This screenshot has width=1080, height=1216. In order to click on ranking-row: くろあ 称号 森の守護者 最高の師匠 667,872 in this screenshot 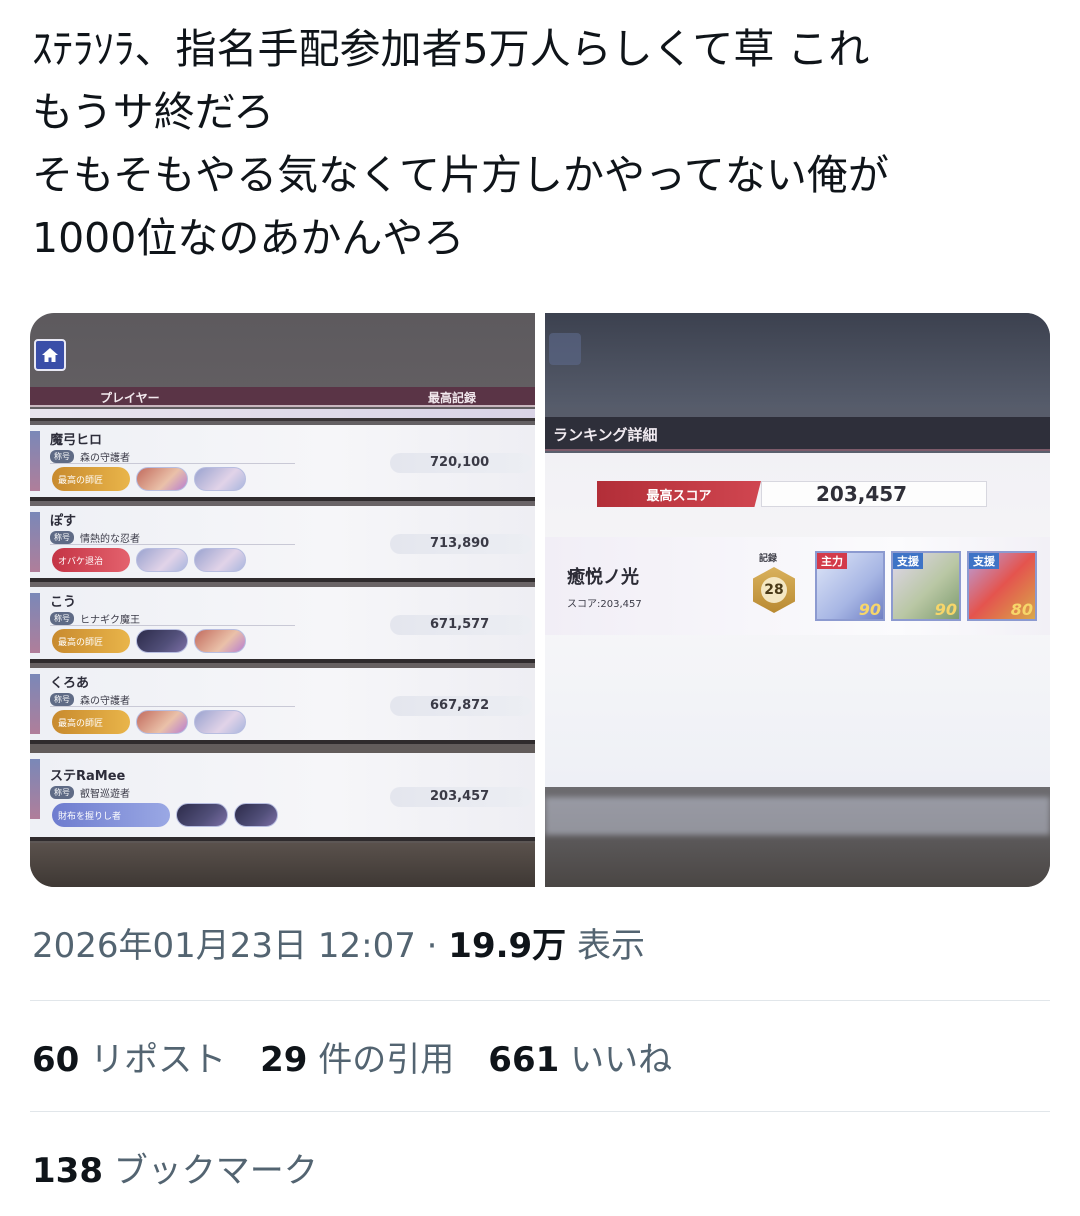, I will do `click(282, 706)`.